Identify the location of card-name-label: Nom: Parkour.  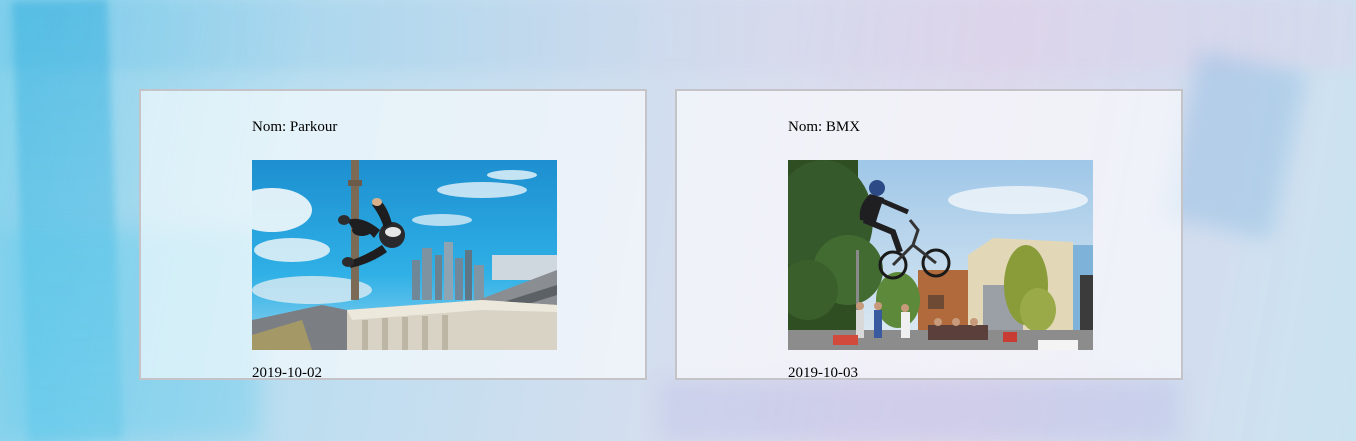
(295, 127).